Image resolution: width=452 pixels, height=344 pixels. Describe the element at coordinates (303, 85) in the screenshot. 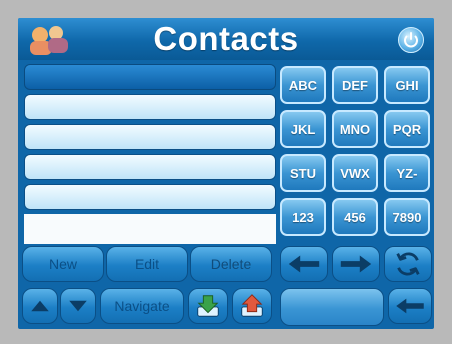

I see `key-abc: ABC` at that location.